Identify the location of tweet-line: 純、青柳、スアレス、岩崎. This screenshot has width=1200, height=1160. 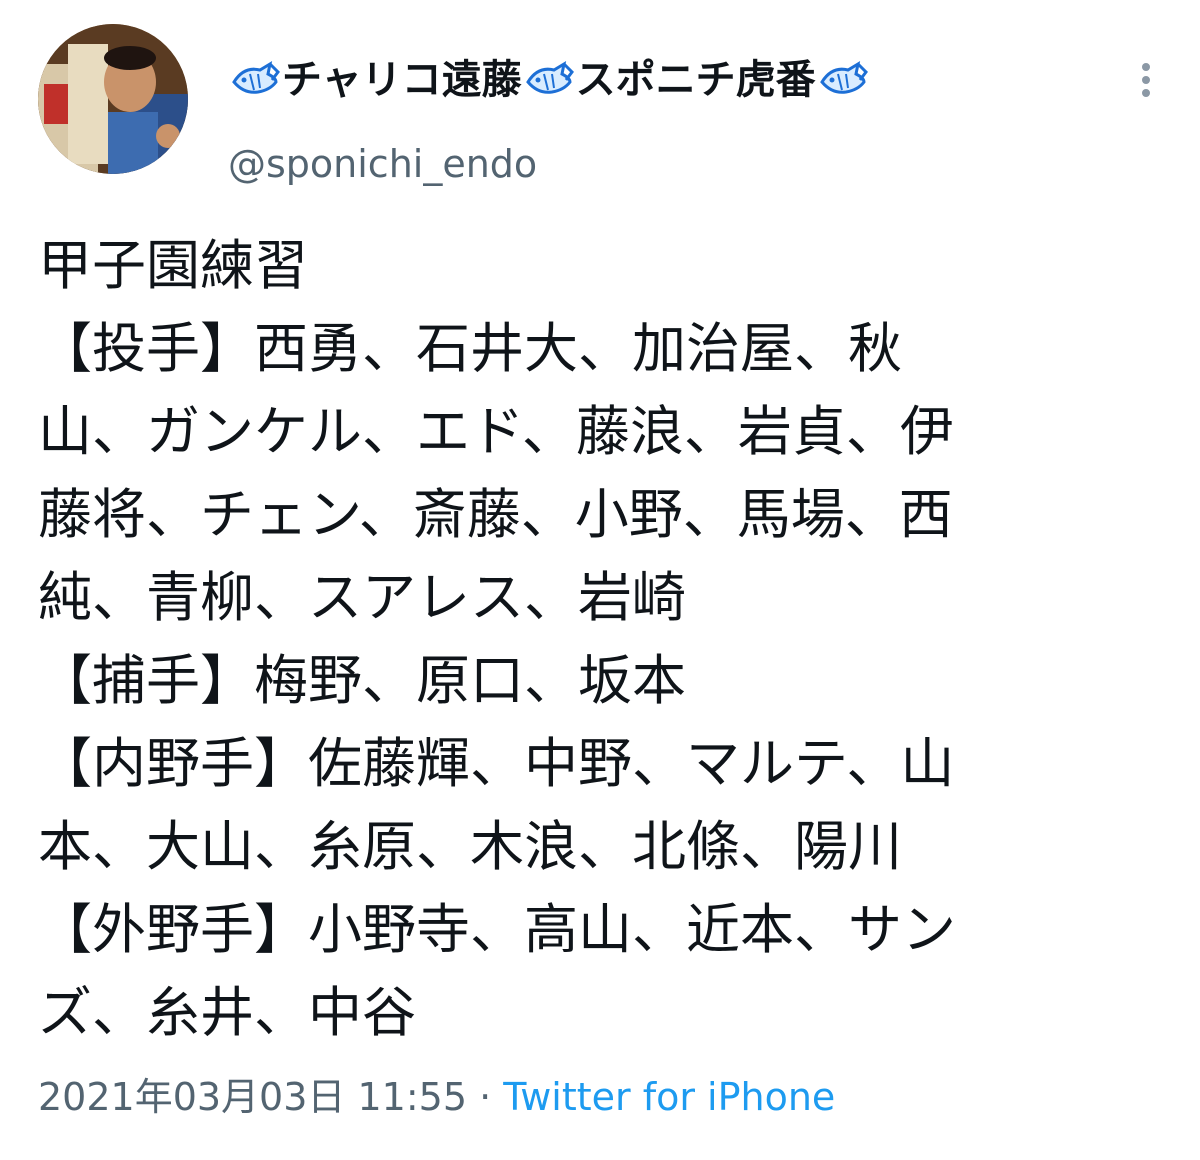
(362, 597).